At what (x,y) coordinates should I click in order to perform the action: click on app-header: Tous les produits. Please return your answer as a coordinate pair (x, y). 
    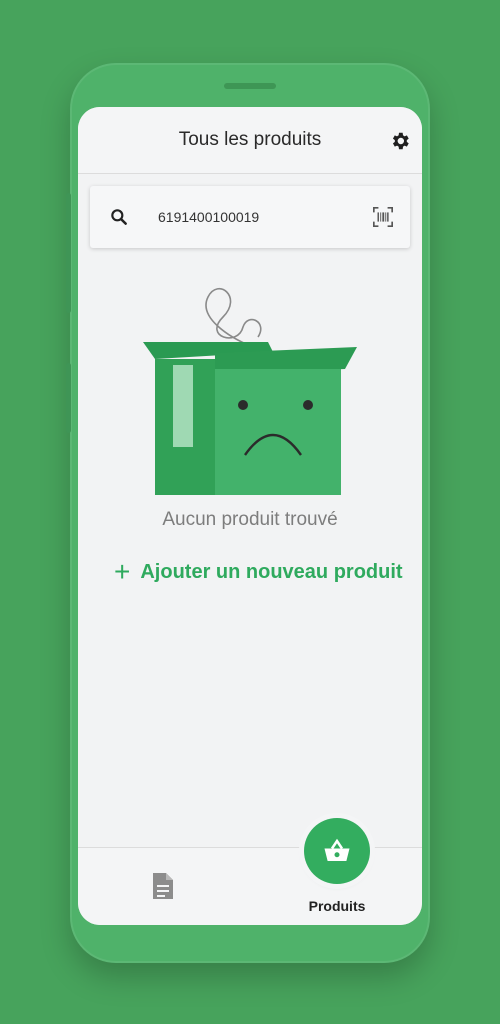
    Looking at the image, I should click on (250, 140).